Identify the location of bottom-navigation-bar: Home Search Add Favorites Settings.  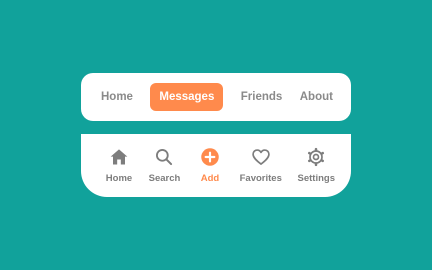
(216, 165).